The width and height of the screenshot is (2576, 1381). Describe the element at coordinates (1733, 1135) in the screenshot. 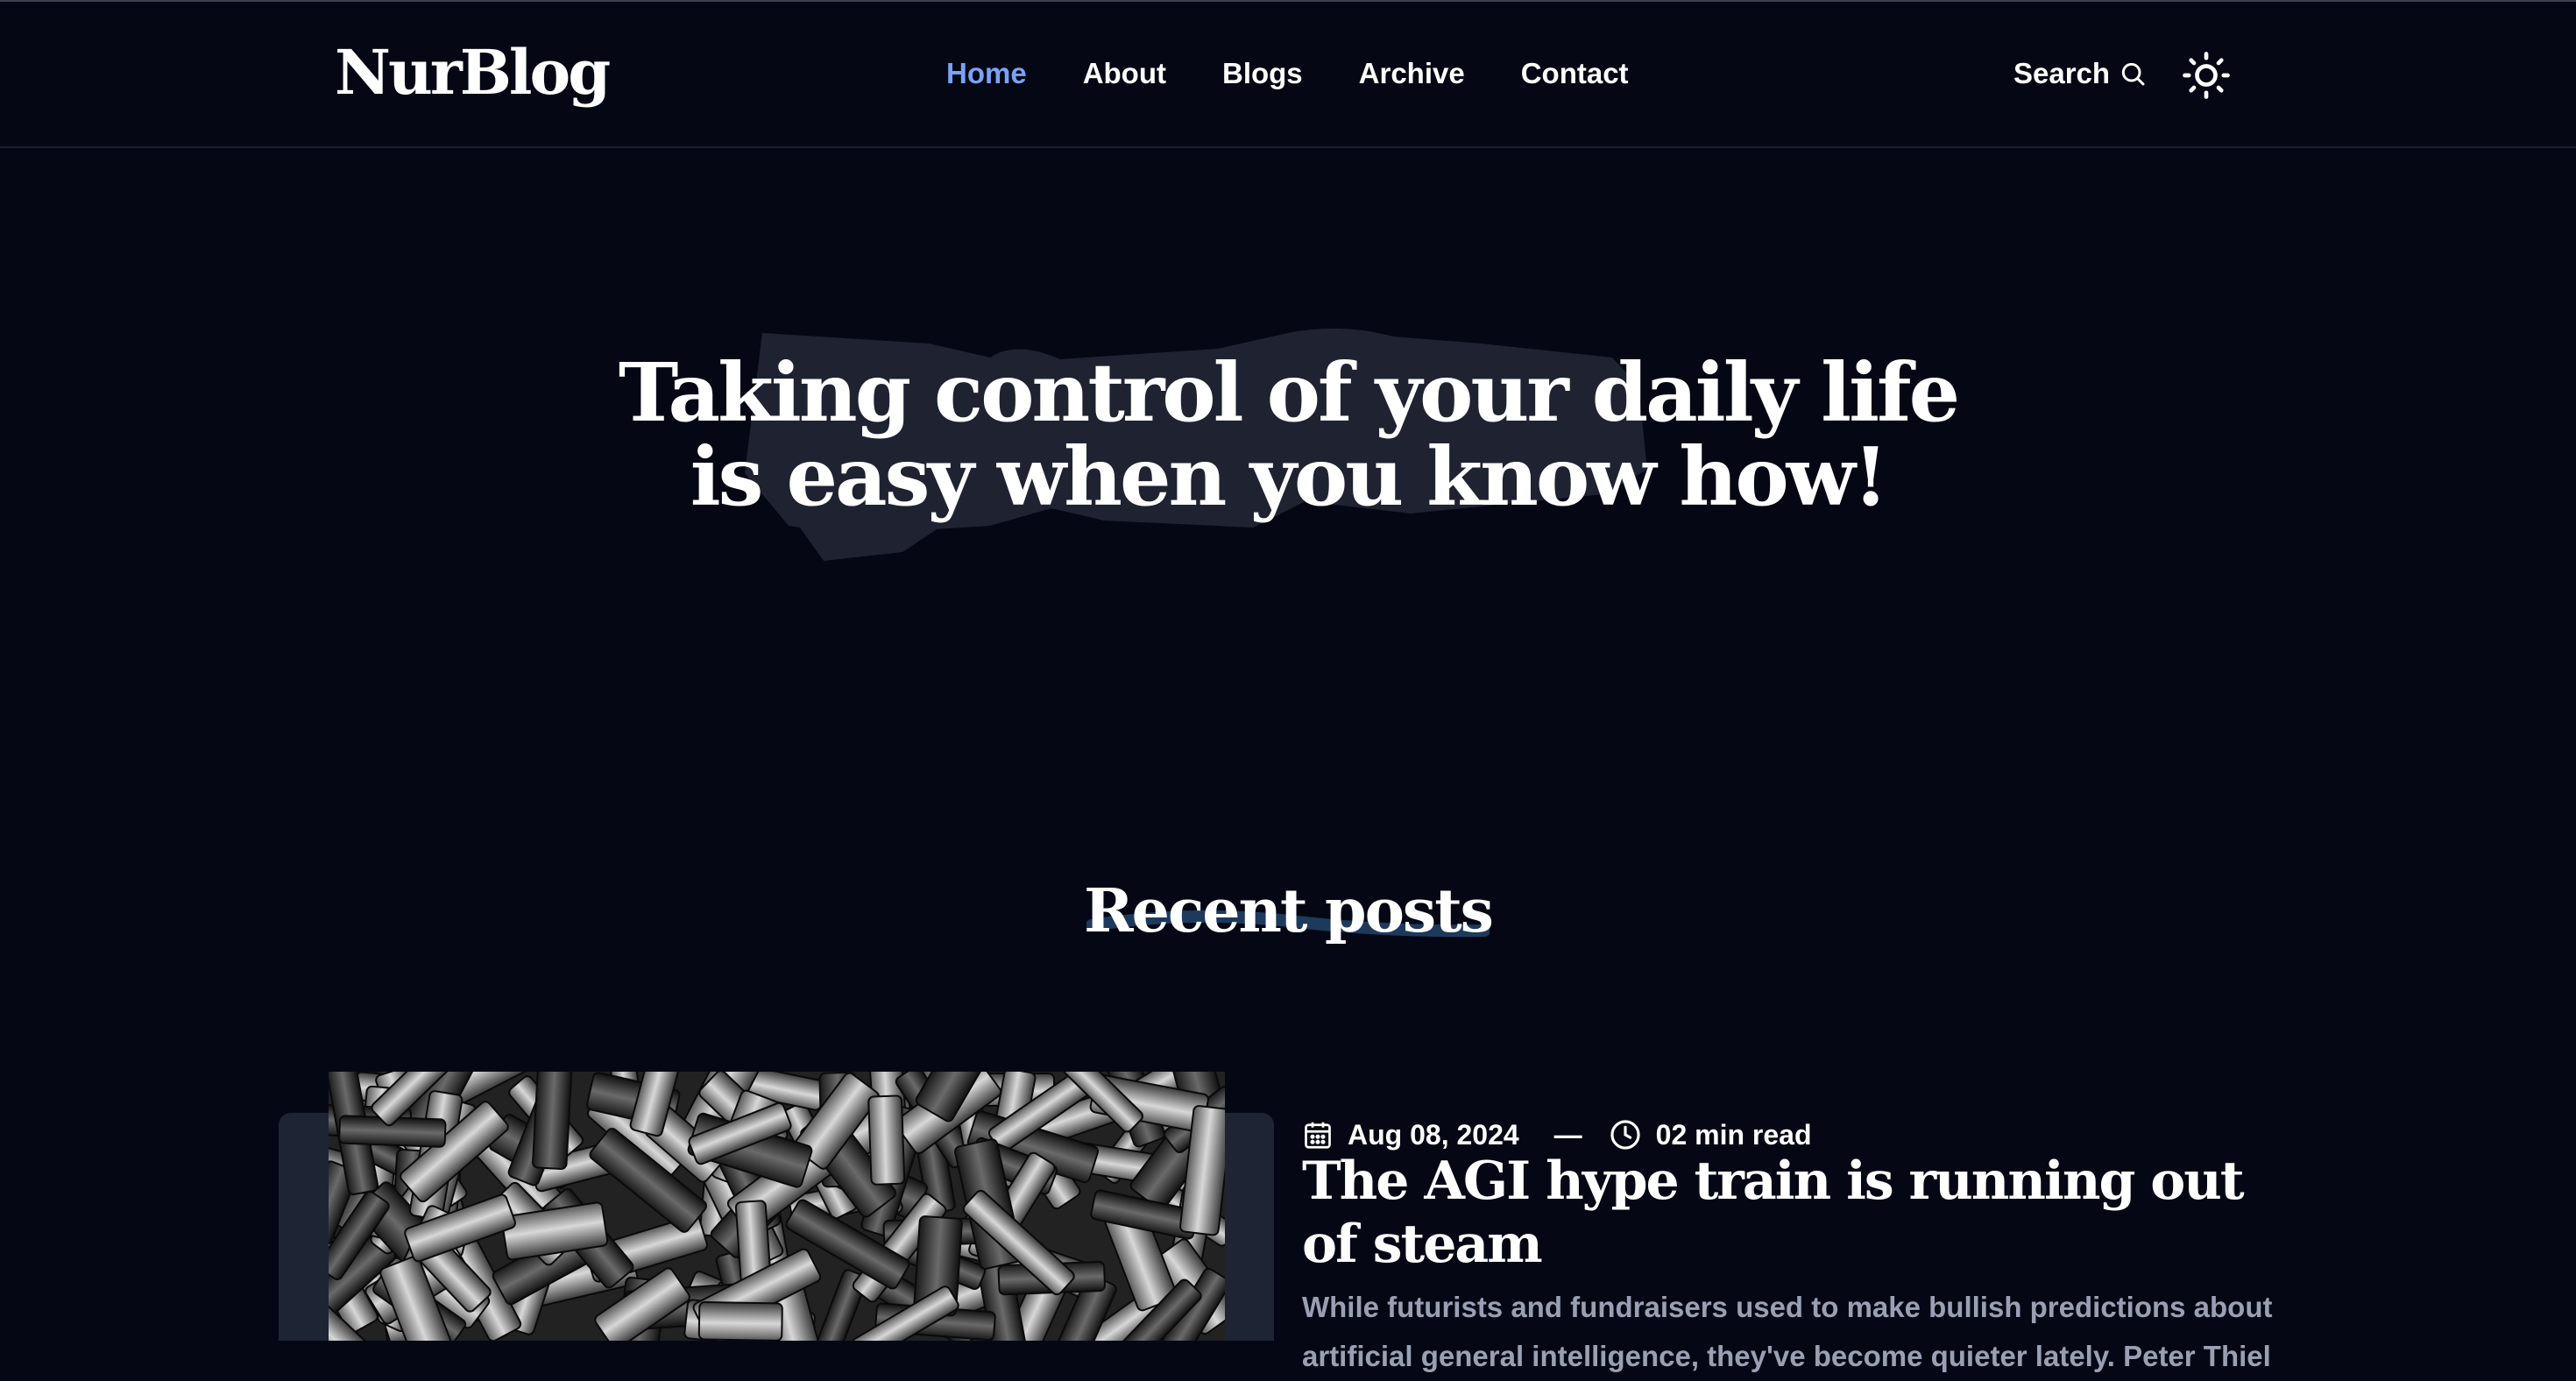

I see `post-read-time: 02 min read` at that location.